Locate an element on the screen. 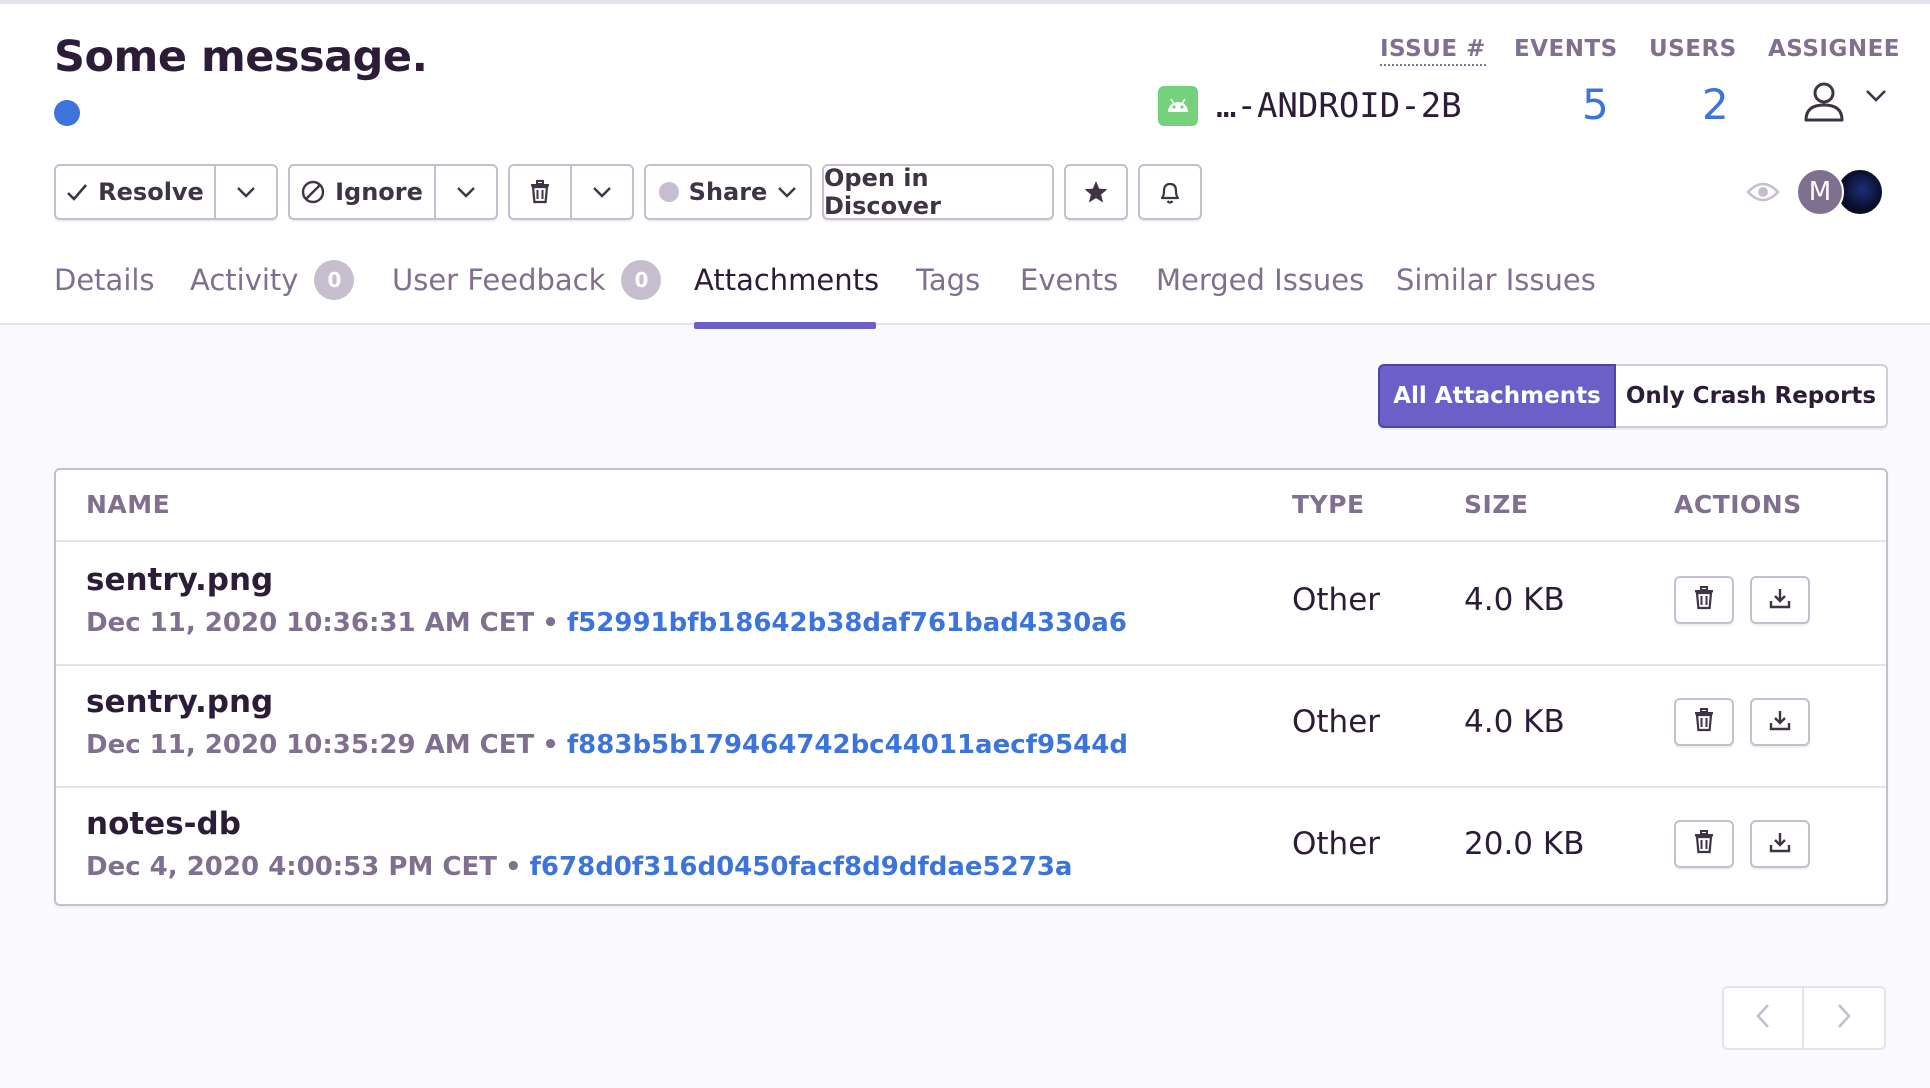 The width and height of the screenshot is (1930, 1088). delete-button-group is located at coordinates (571, 192).